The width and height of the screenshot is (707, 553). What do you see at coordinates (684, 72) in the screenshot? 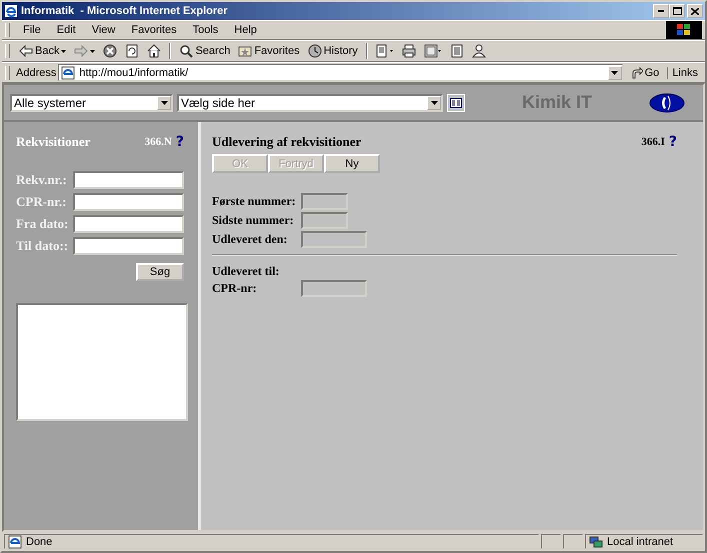
I see `links-button: Links` at bounding box center [684, 72].